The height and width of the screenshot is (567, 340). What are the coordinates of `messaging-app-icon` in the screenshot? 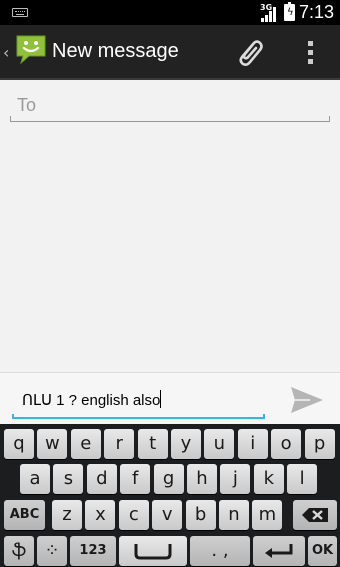 It's located at (31, 49).